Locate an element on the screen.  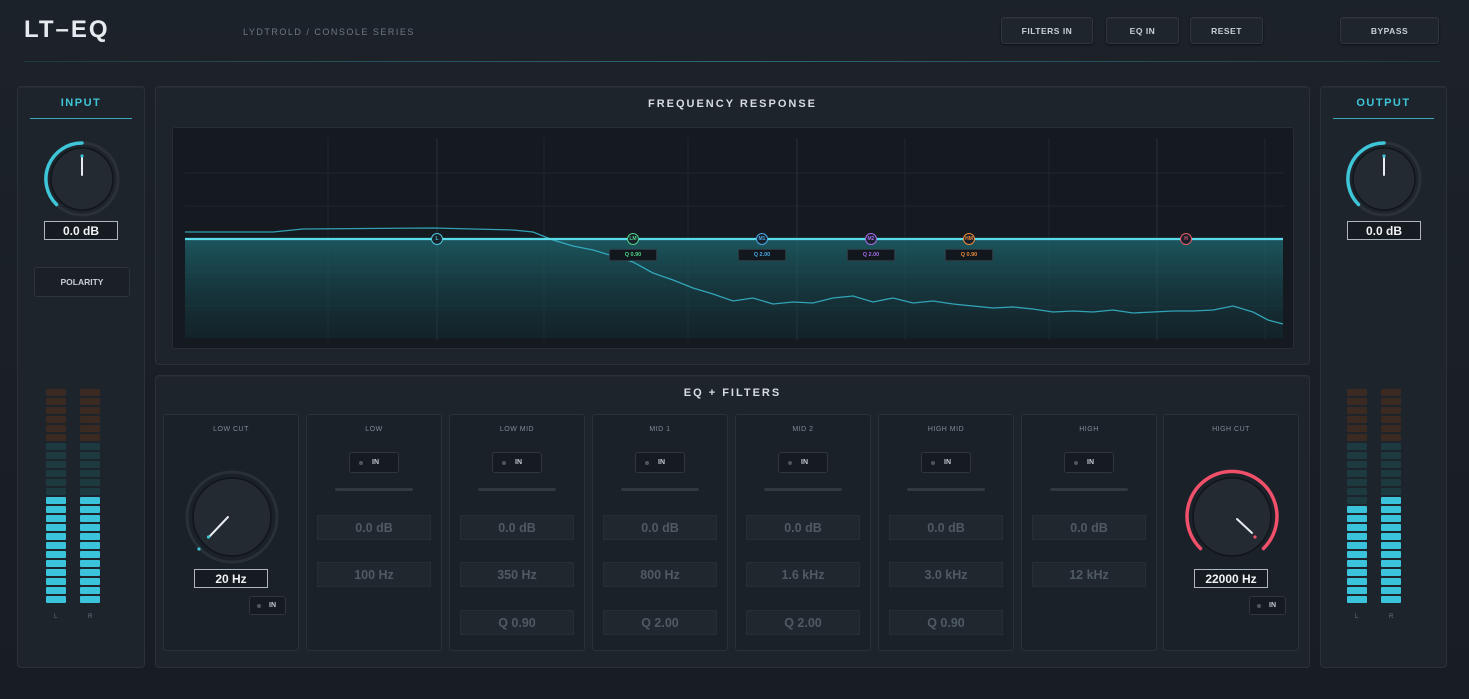
eq-node-handle: M1 is located at coordinates (762, 239).